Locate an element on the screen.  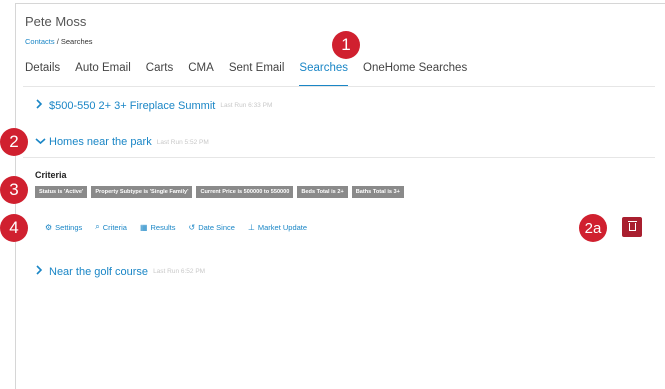
market-update-button: ⊥ Market Update is located at coordinates (277, 227).